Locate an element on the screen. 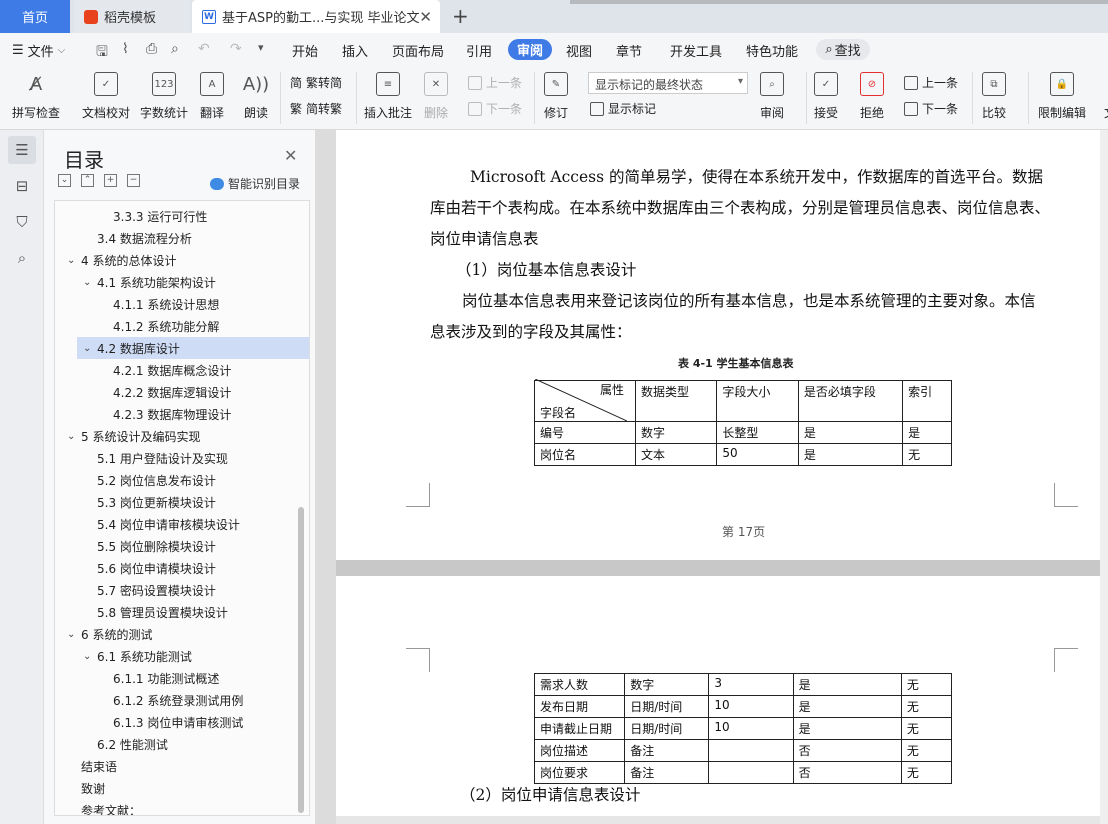  toc-item: ⌄ 4 系统的总体设计 is located at coordinates (115, 260).